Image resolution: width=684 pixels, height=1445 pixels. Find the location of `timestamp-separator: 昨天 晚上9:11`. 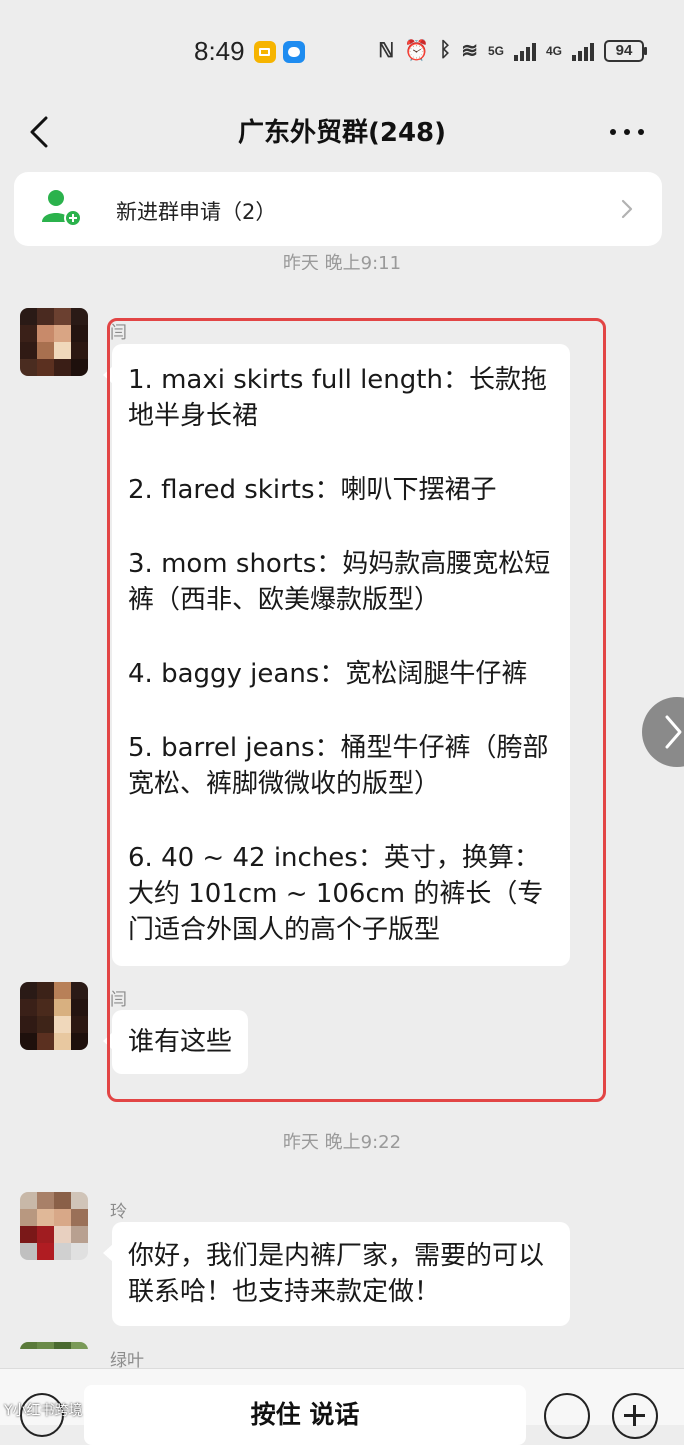

timestamp-separator: 昨天 晚上9:11 is located at coordinates (342, 261).